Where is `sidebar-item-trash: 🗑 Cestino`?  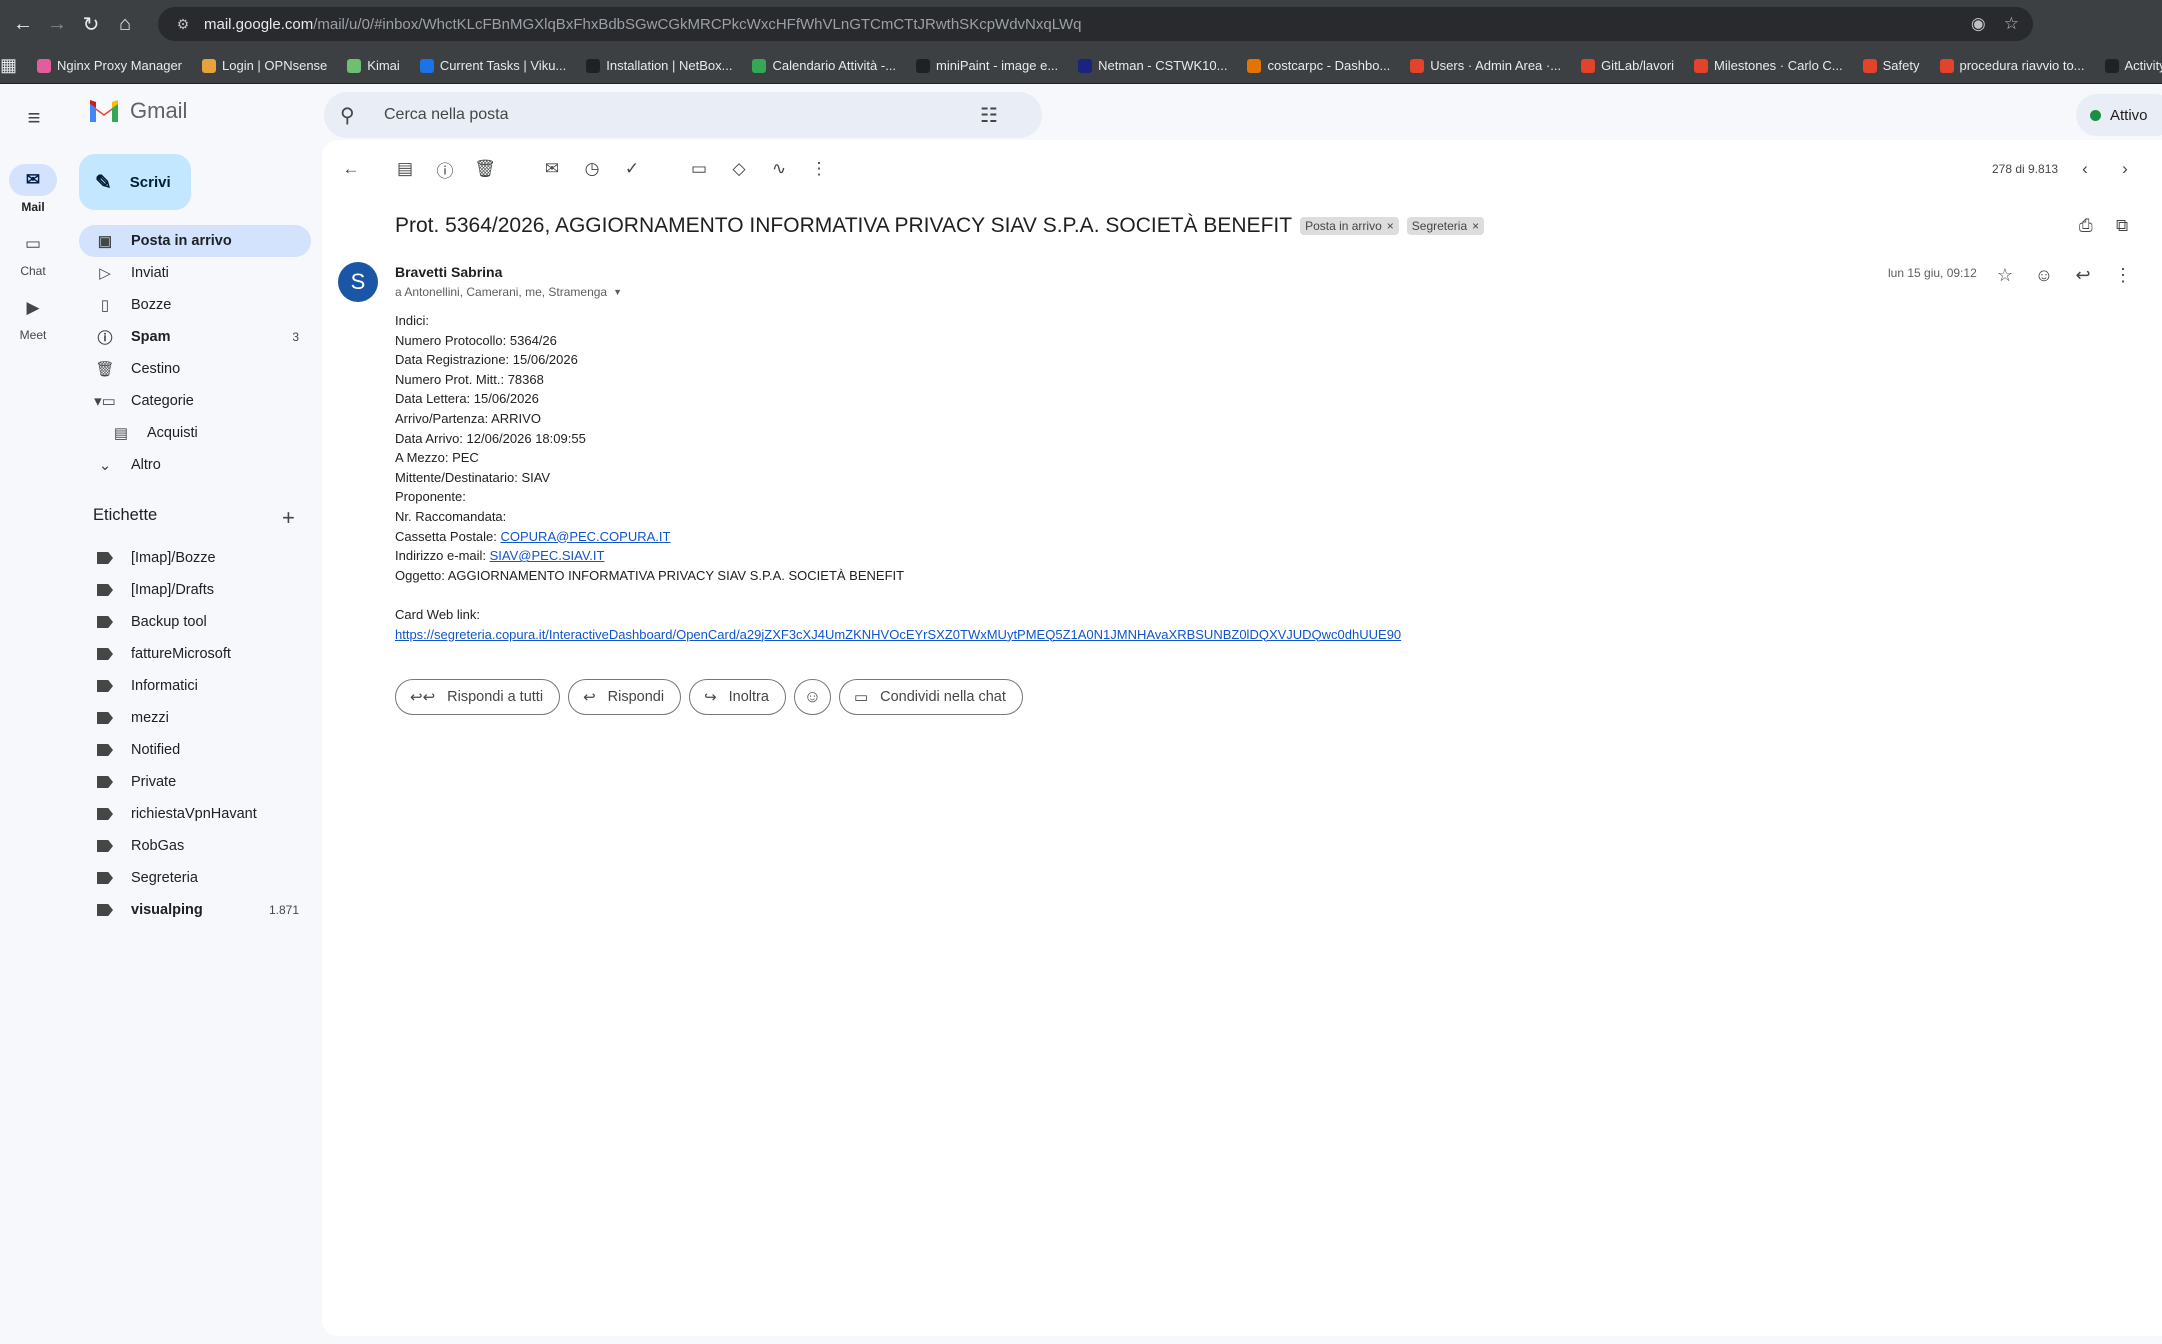
sidebar-item-trash: 🗑 Cestino is located at coordinates (195, 369).